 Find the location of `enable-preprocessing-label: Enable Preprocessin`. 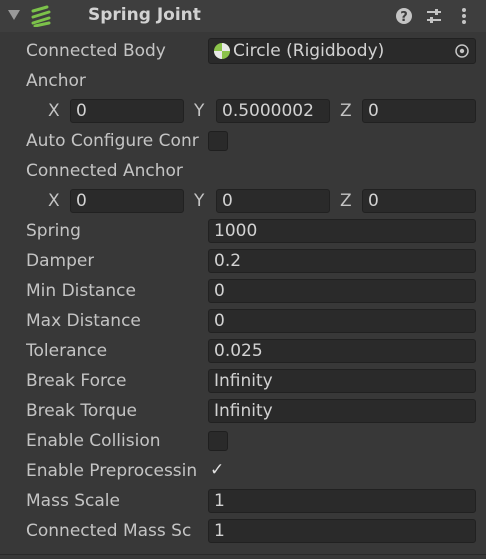

enable-preprocessing-label: Enable Preprocessin is located at coordinates (112, 471).